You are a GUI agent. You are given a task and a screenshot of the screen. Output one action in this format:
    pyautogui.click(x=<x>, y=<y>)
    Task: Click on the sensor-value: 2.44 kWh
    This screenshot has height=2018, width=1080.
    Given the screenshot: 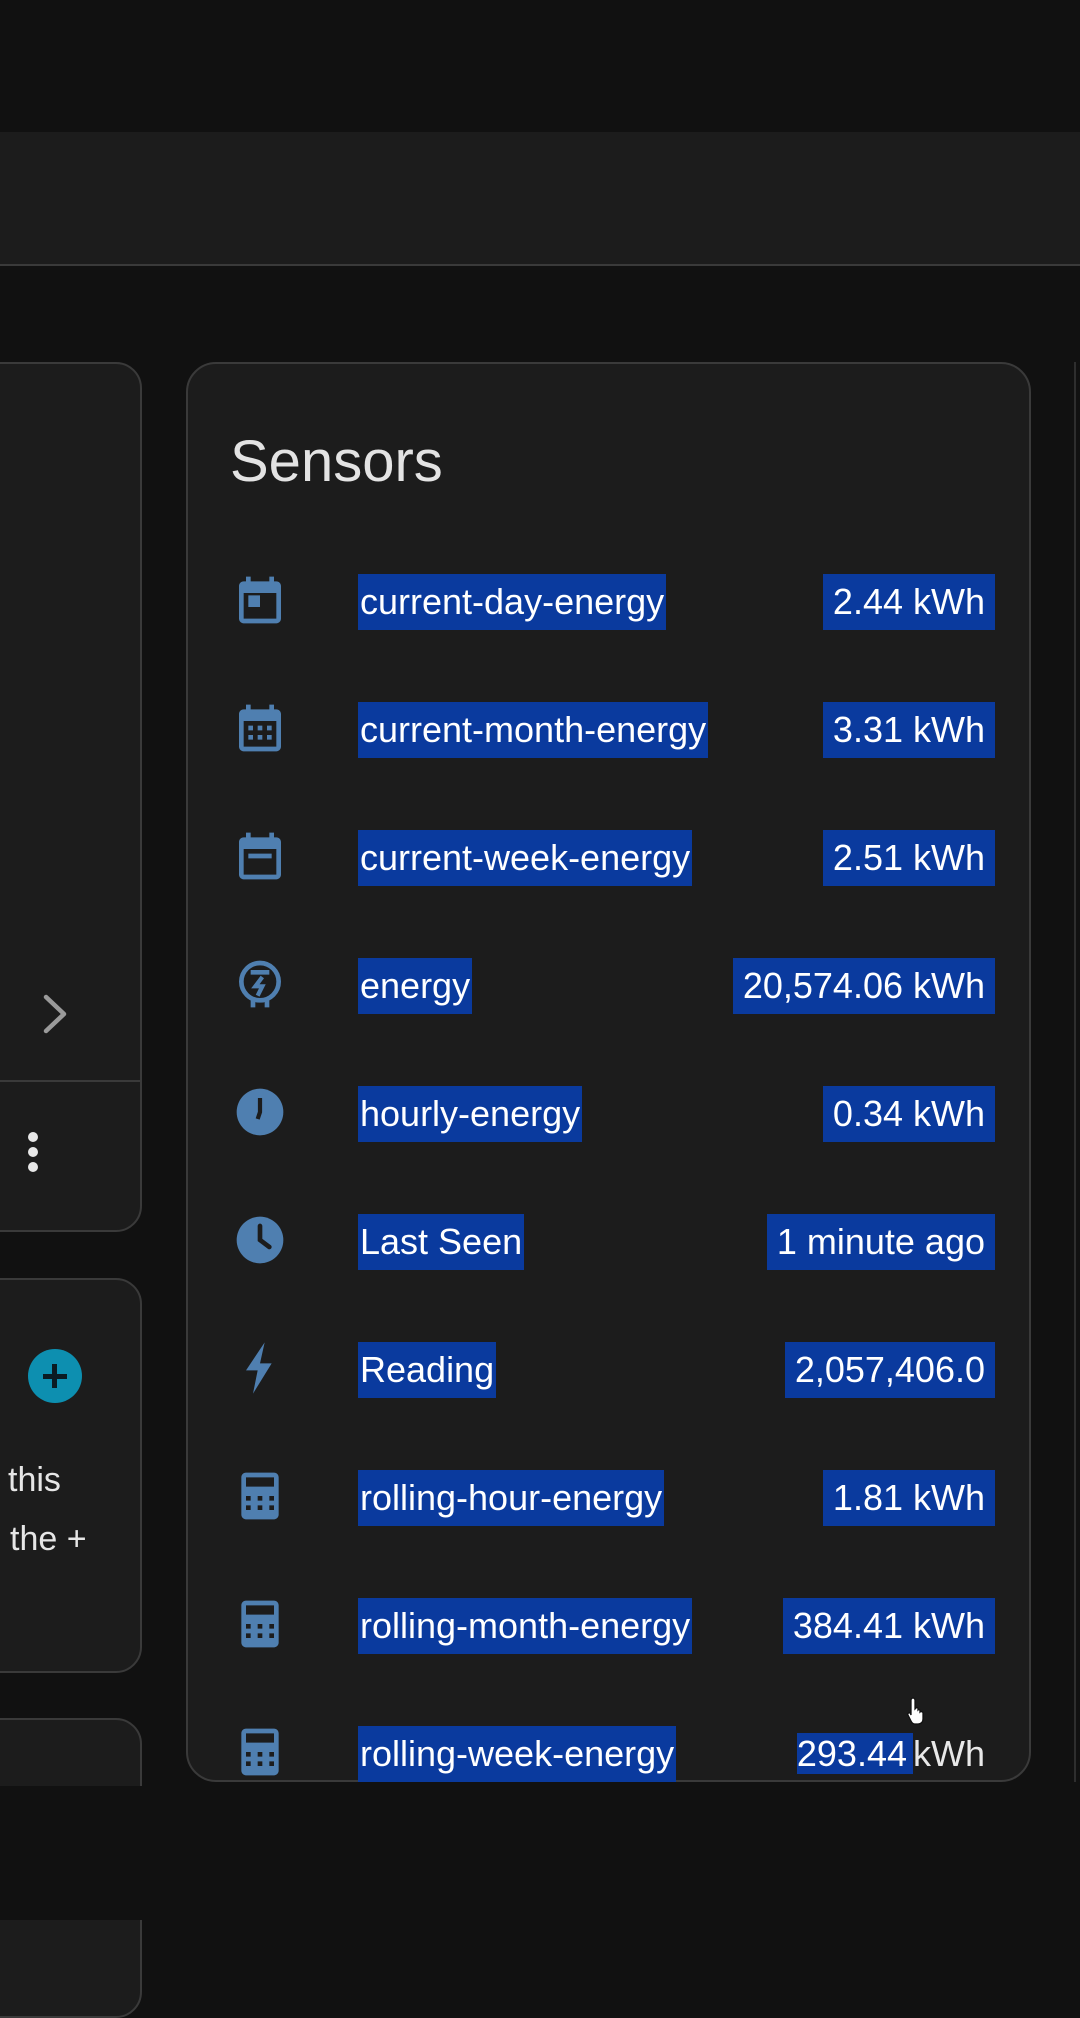 What is the action you would take?
    pyautogui.click(x=908, y=602)
    